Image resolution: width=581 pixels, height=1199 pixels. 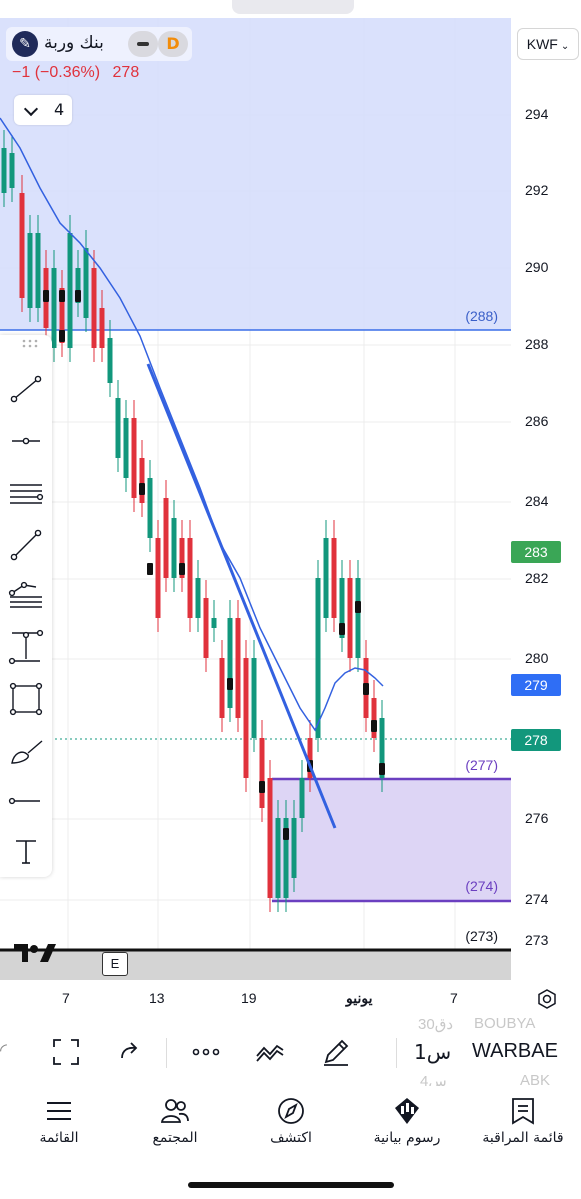 What do you see at coordinates (537, 658) in the screenshot?
I see `price-tick: 280` at bounding box center [537, 658].